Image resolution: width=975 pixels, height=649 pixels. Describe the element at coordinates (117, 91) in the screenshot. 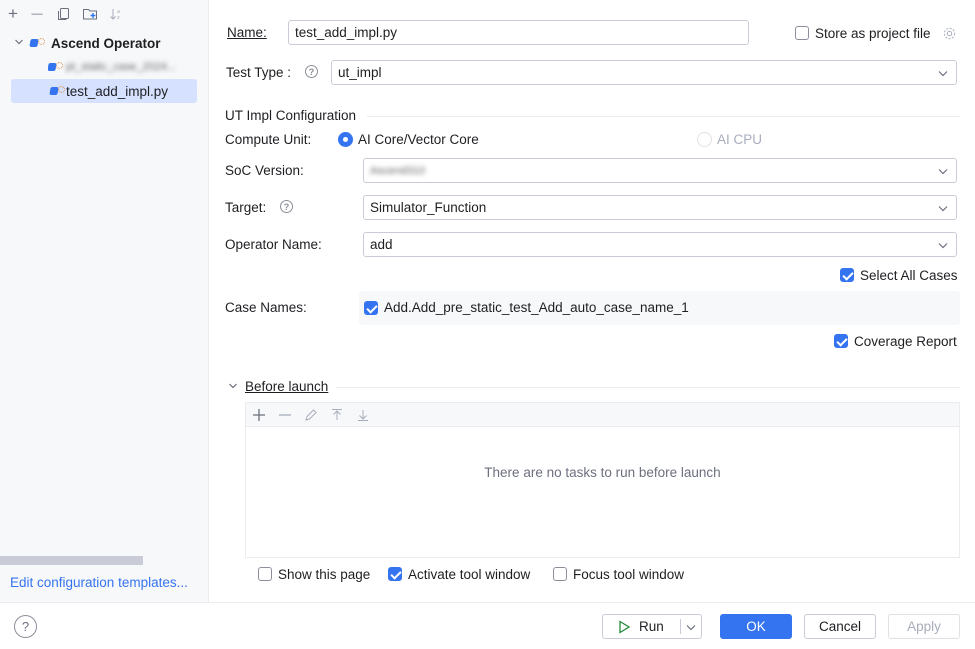

I see `tree-item-label: test_add_impl.py` at that location.